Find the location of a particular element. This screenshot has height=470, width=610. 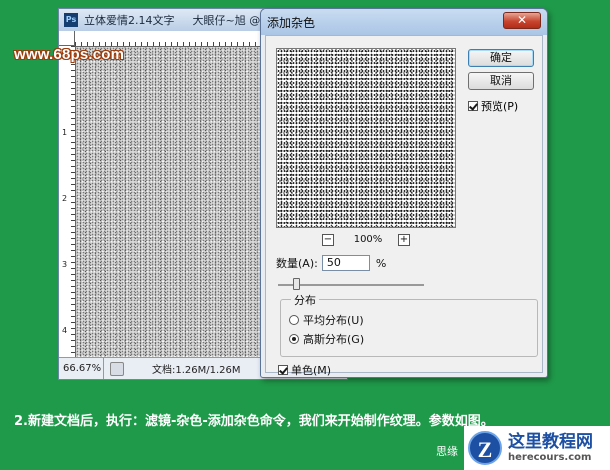

cancel-button: 取消 is located at coordinates (501, 81).